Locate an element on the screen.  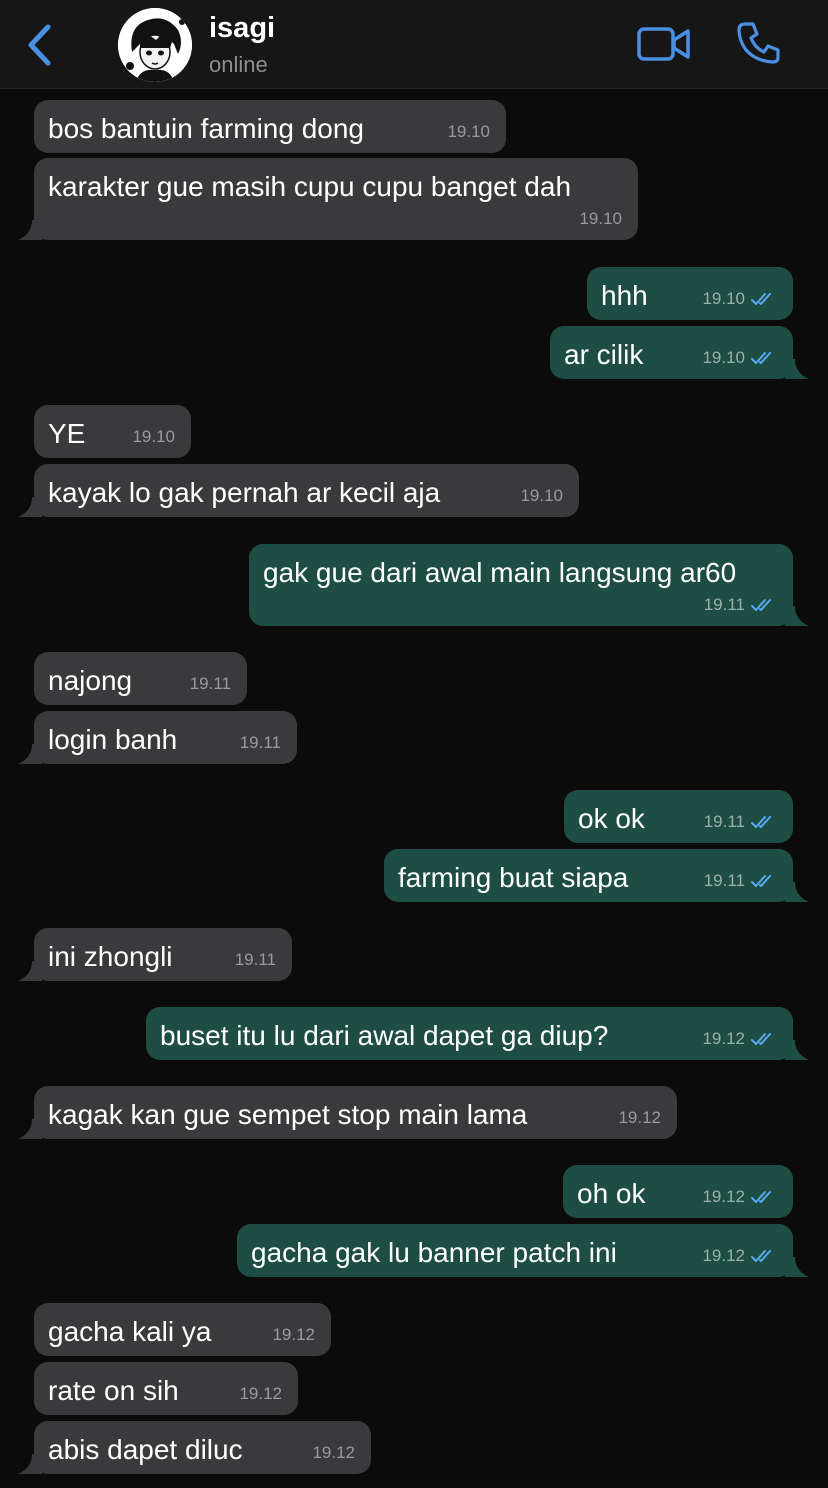
message-text: buset itu lu dari awal dapet ga diup? is located at coordinates (384, 1035).